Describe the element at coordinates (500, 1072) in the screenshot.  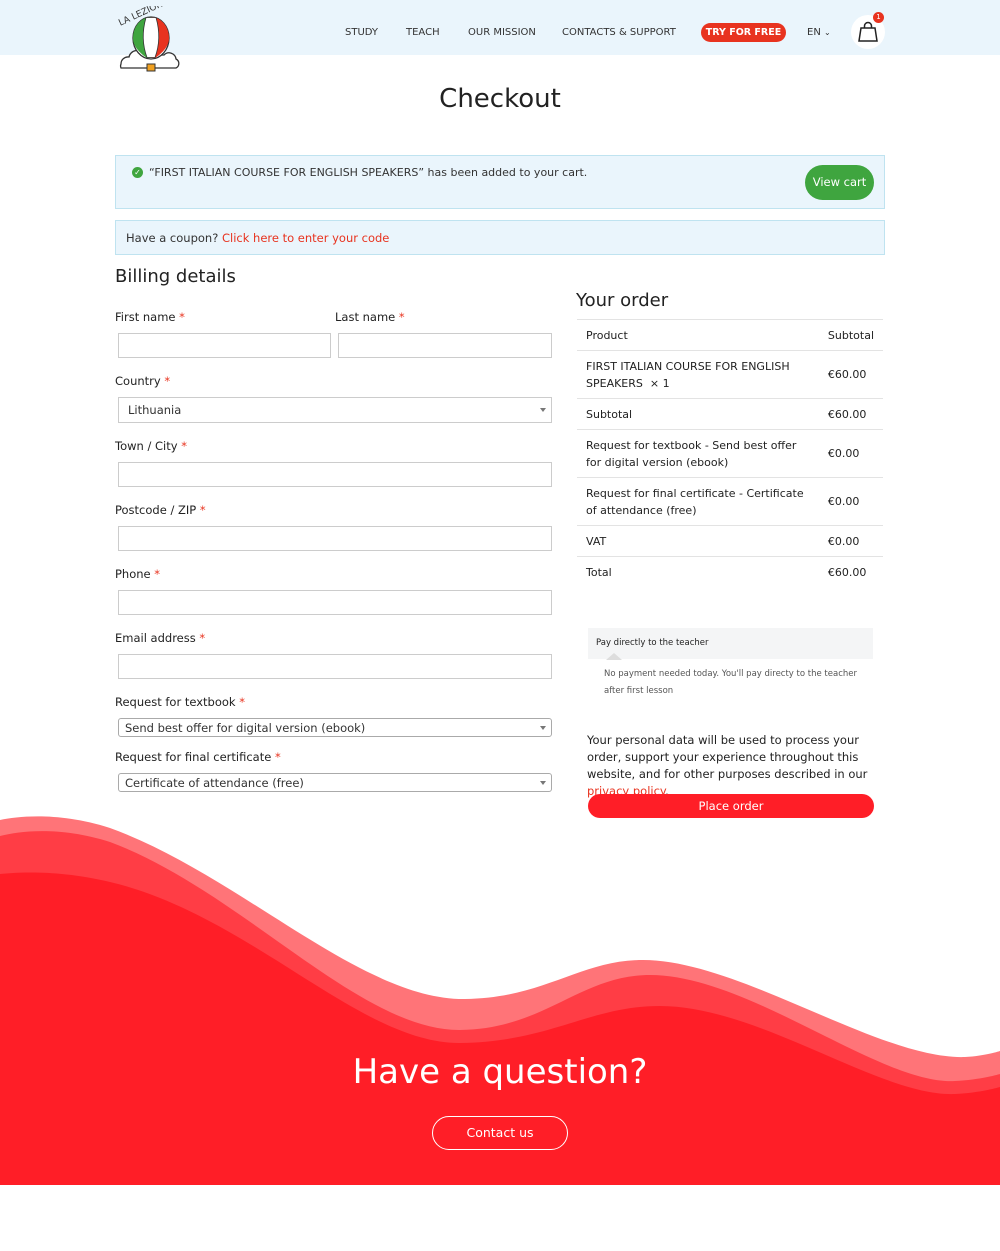
I see `footer-question: Have a question?` at that location.